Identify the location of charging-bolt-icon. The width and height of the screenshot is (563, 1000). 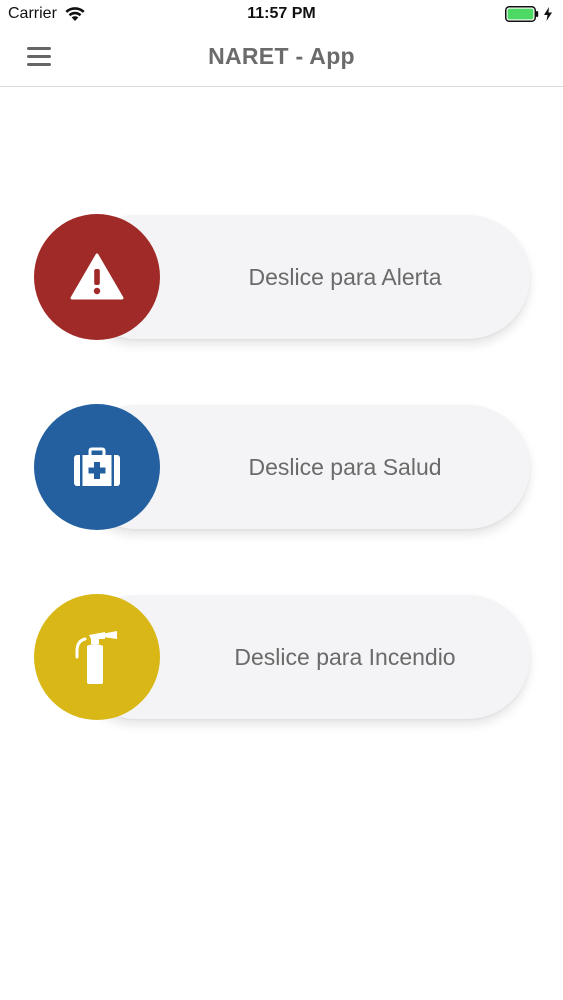
(548, 14).